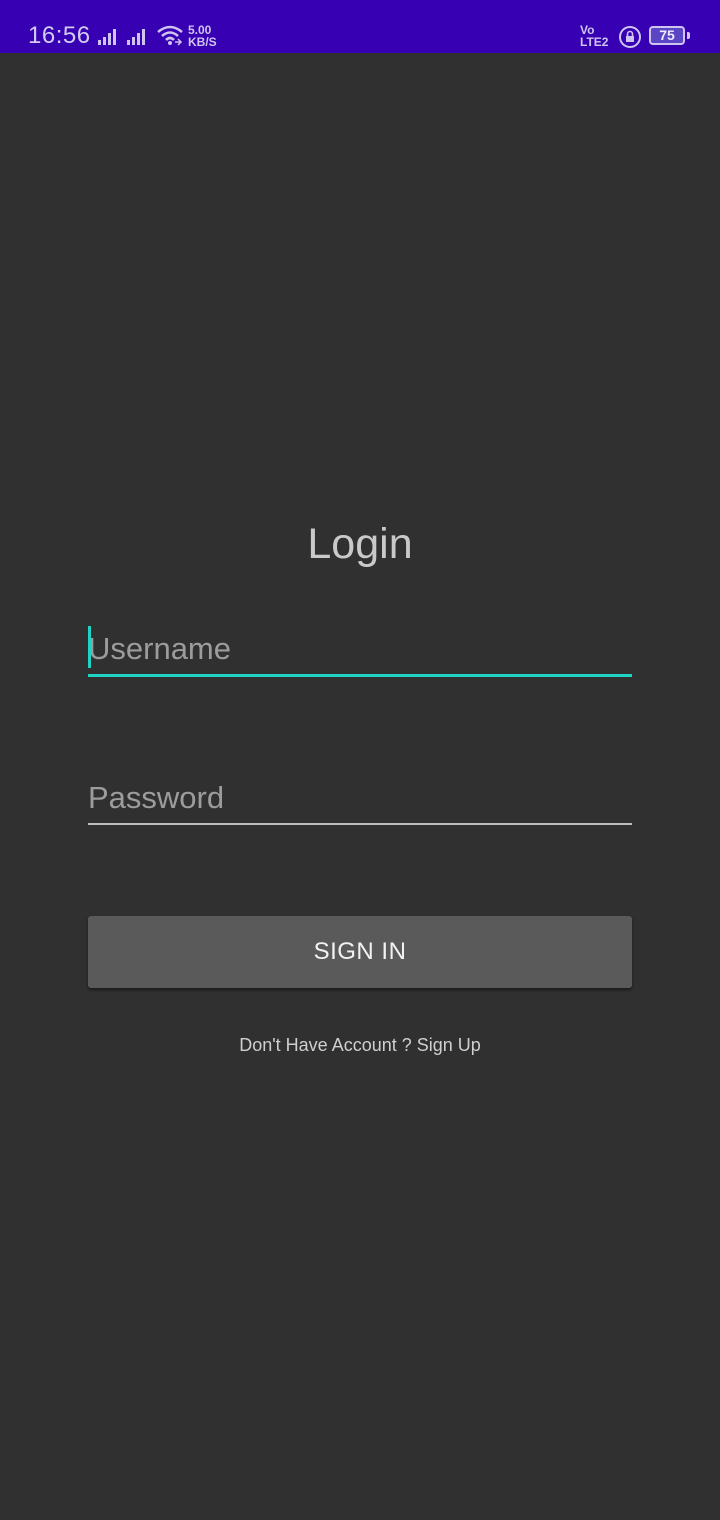 The image size is (720, 1520). I want to click on wifi-icon, so click(170, 35).